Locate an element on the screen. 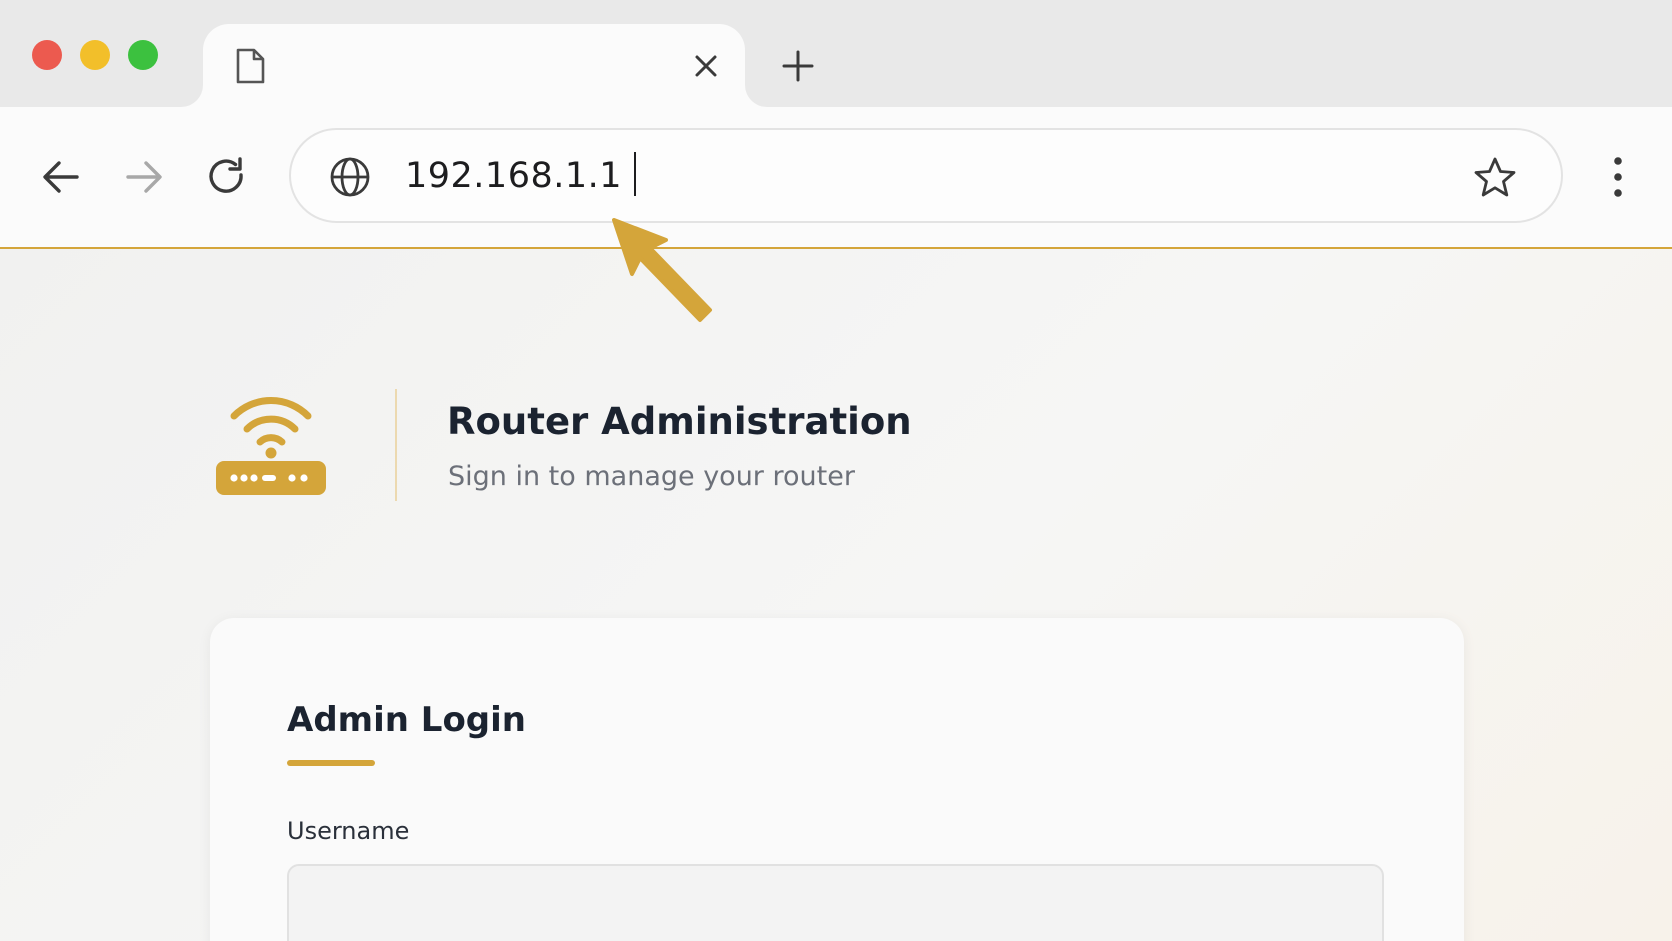 The width and height of the screenshot is (1672, 941). router-wifi-icon is located at coordinates (271, 446).